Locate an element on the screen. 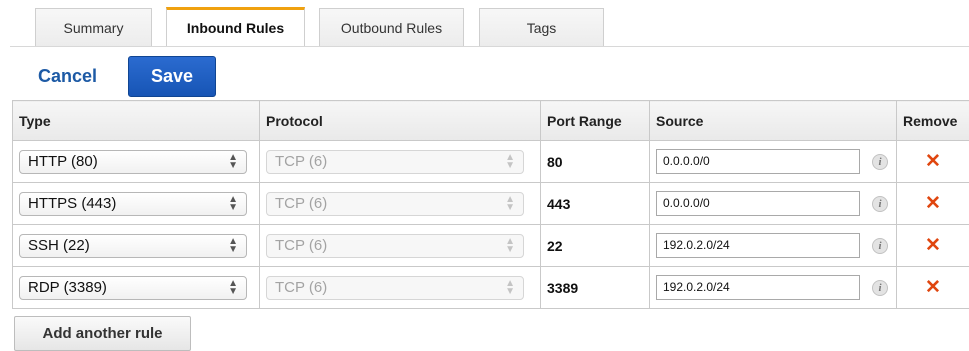 This screenshot has height=351, width=969. add-another-rule-button: Add another rule is located at coordinates (102, 333).